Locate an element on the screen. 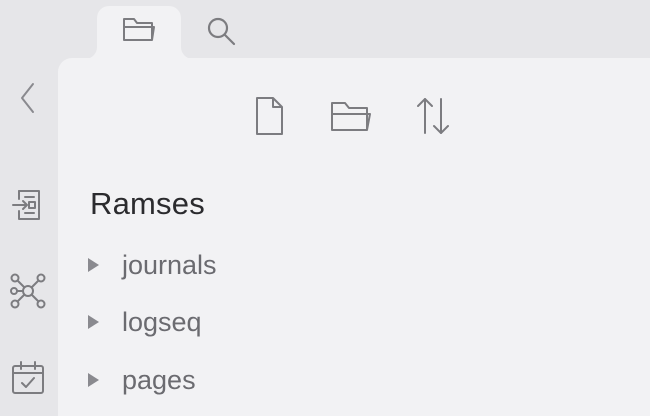 The height and width of the screenshot is (416, 650). tab-search is located at coordinates (221, 30).